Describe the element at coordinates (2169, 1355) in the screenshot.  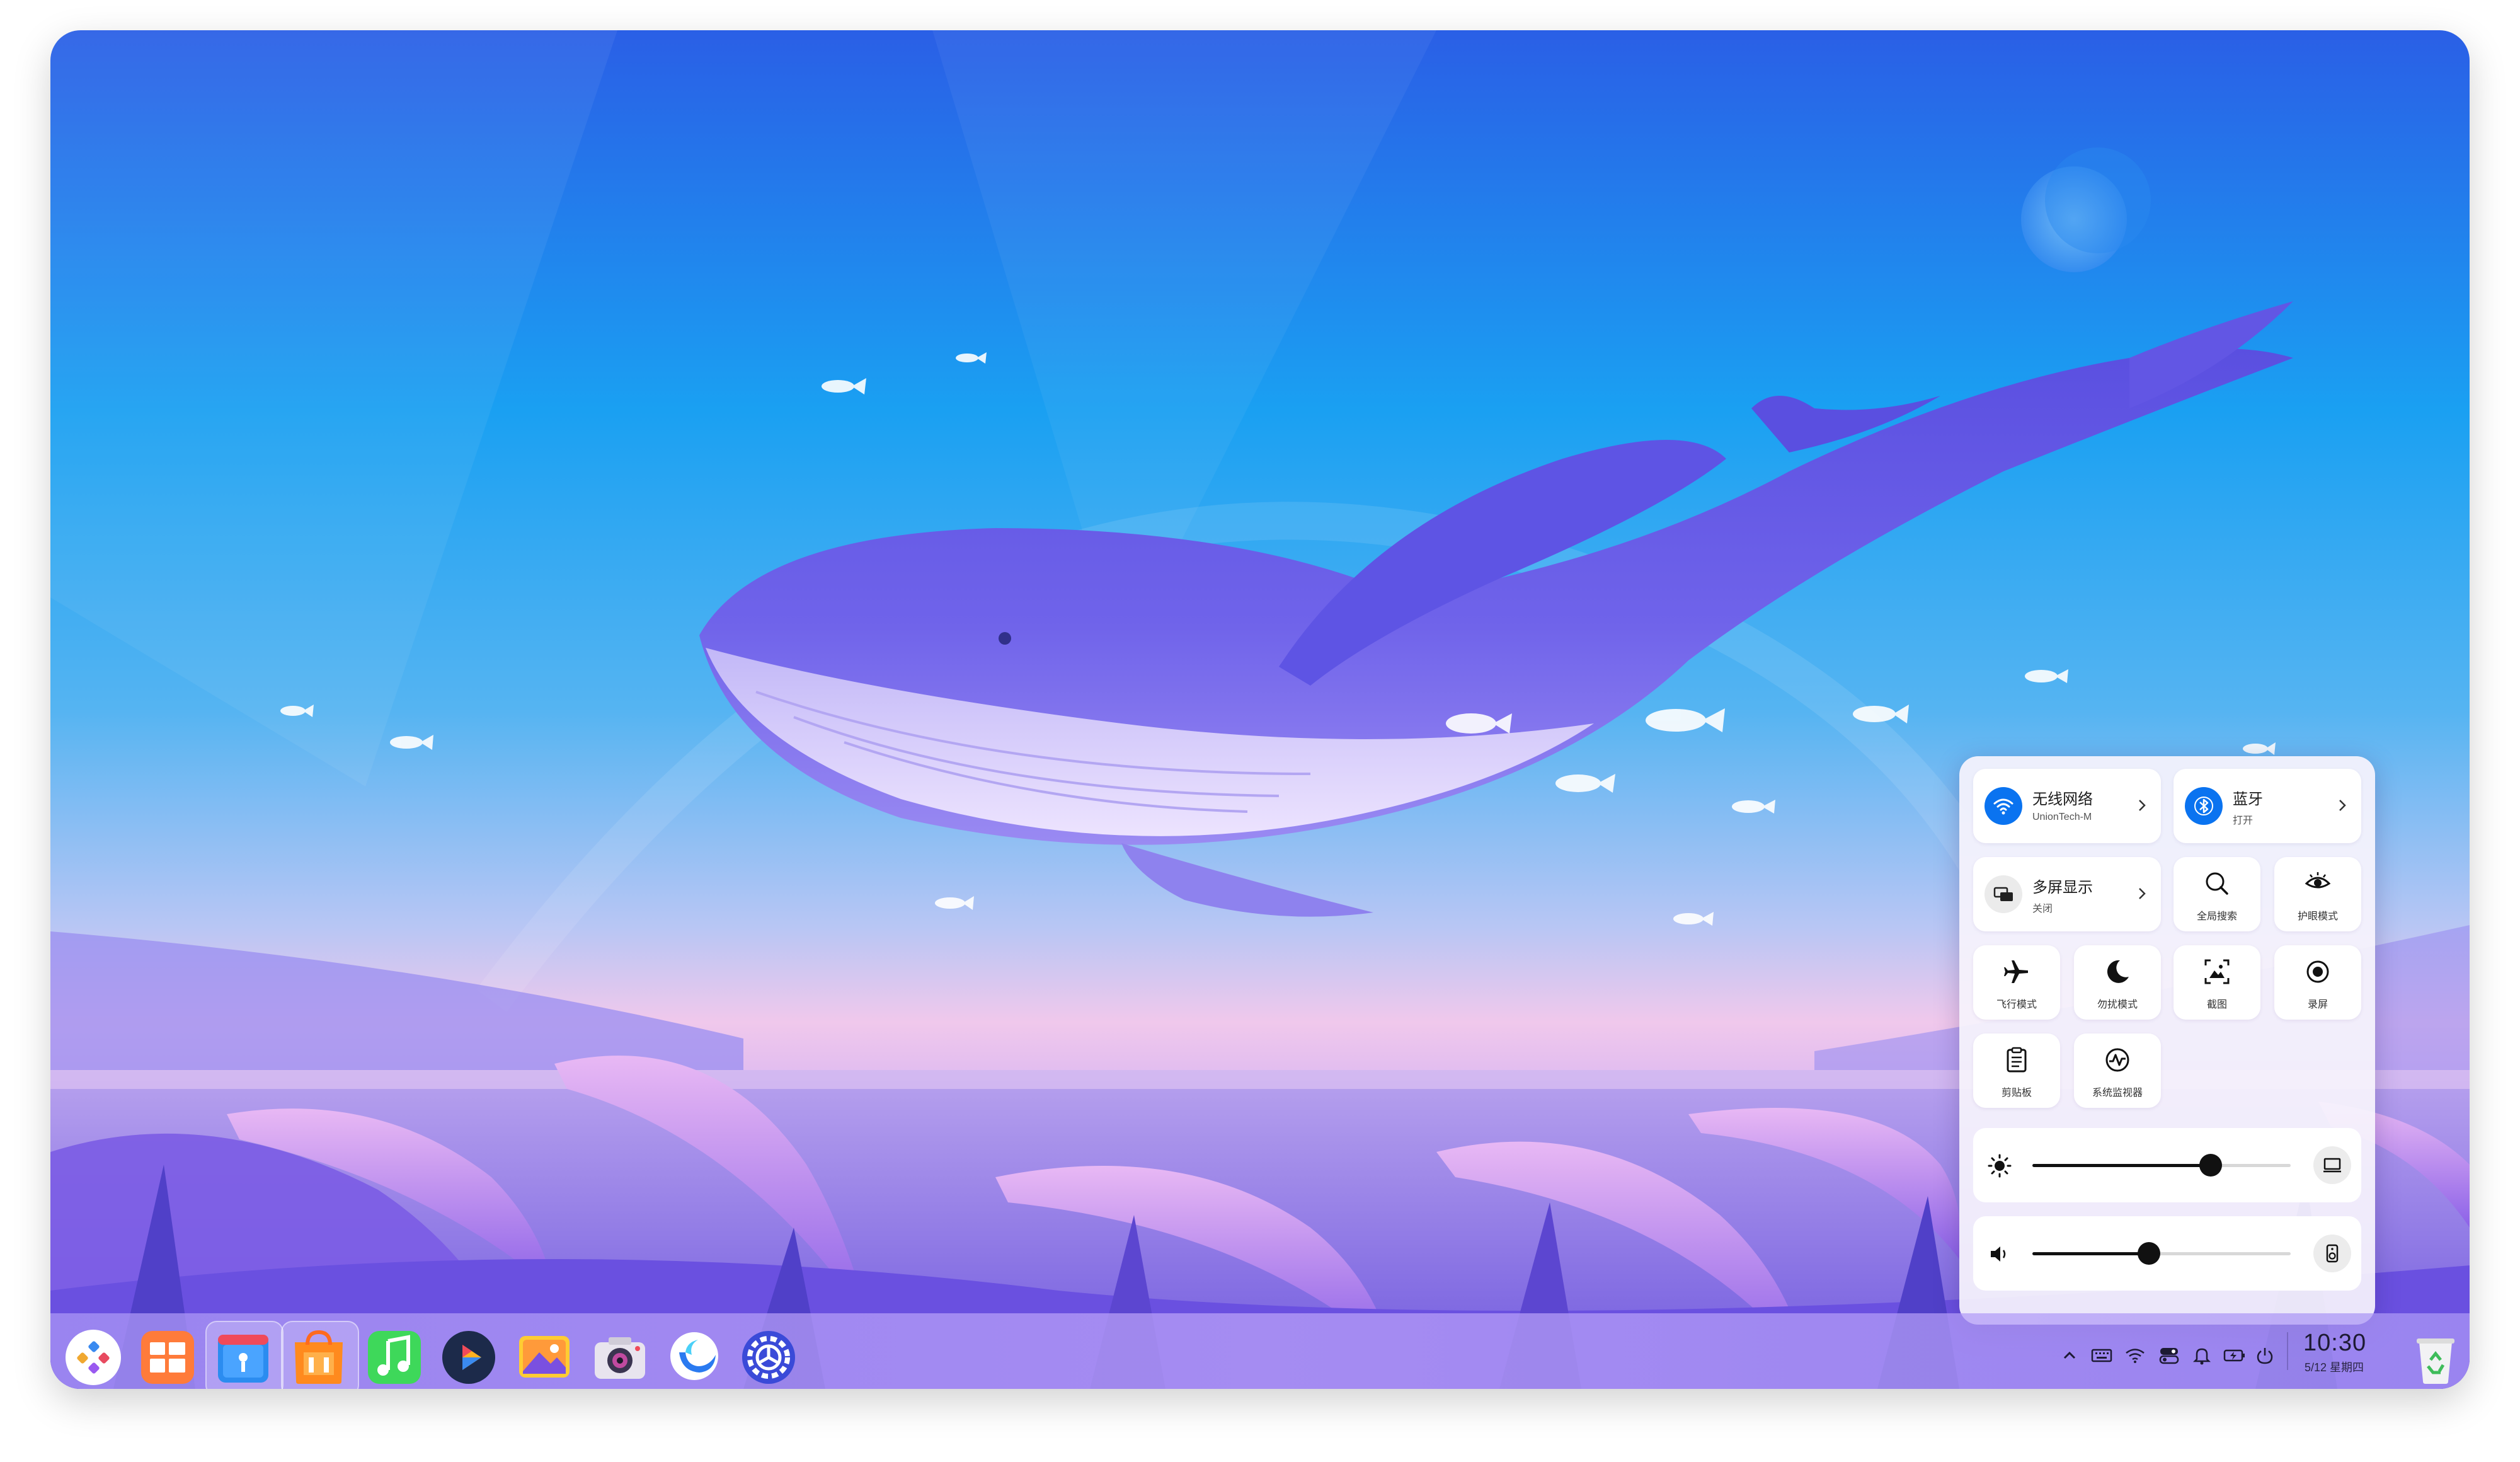
I see `toggle-icon` at that location.